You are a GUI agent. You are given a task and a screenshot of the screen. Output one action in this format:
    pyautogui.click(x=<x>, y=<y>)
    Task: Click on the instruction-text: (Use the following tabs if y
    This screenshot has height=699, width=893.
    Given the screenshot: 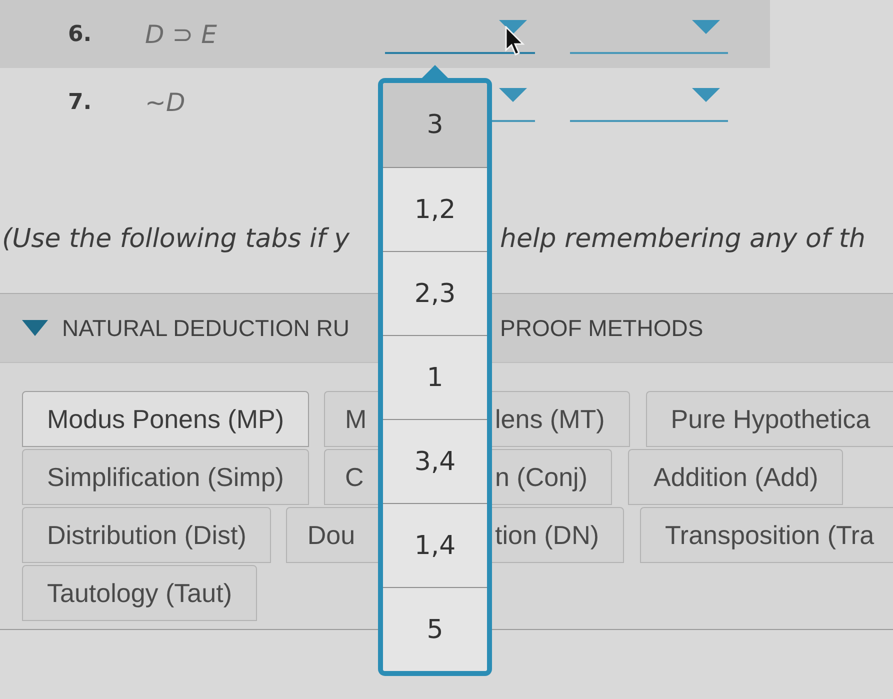 What is the action you would take?
    pyautogui.click(x=176, y=239)
    